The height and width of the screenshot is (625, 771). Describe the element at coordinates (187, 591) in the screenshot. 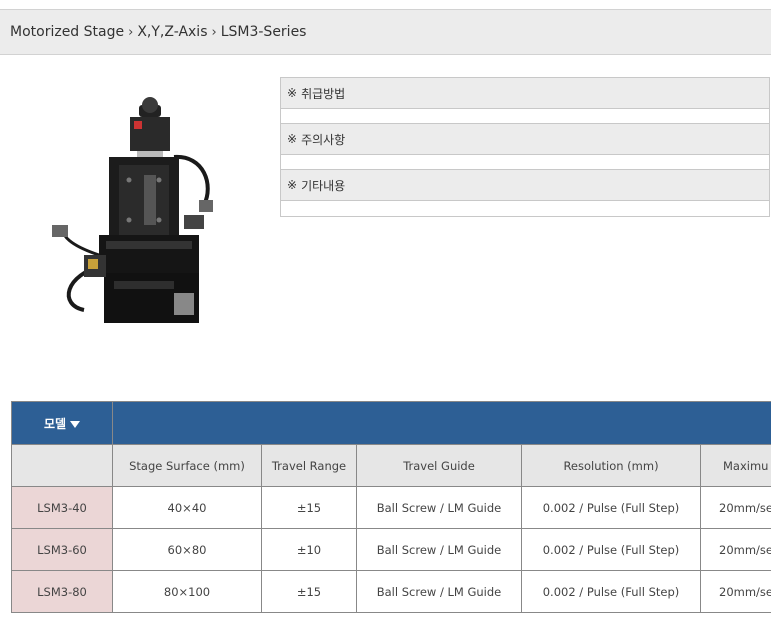

I see `table-cell: 80×100` at that location.